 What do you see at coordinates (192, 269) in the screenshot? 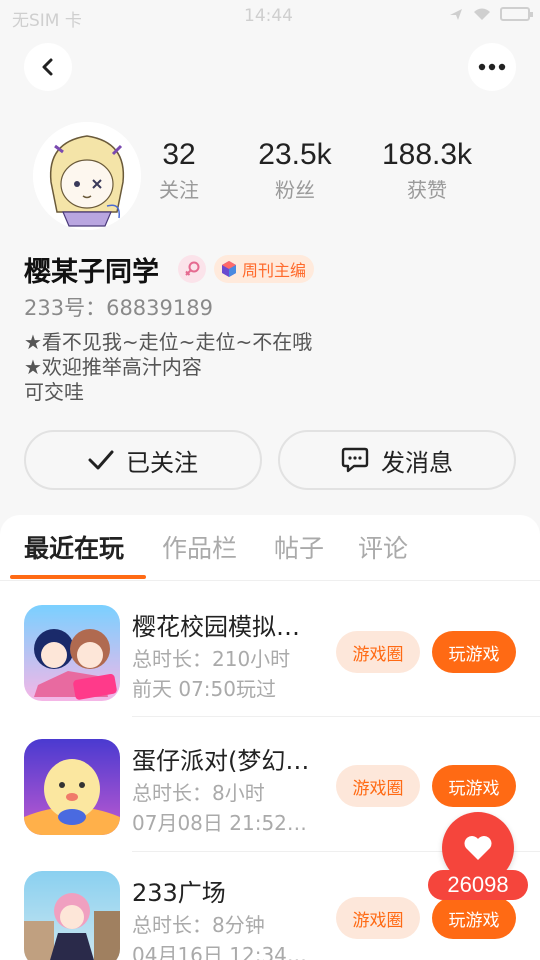
I see `female-gender-icon` at bounding box center [192, 269].